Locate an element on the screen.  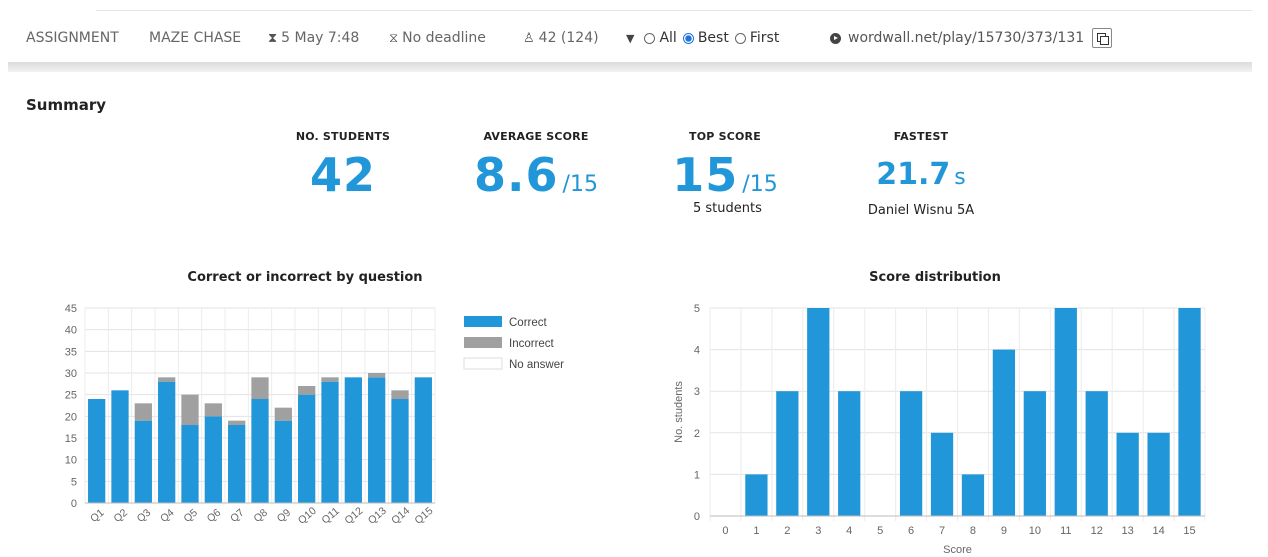
x-tick-label: Q3 is located at coordinates (144, 516).